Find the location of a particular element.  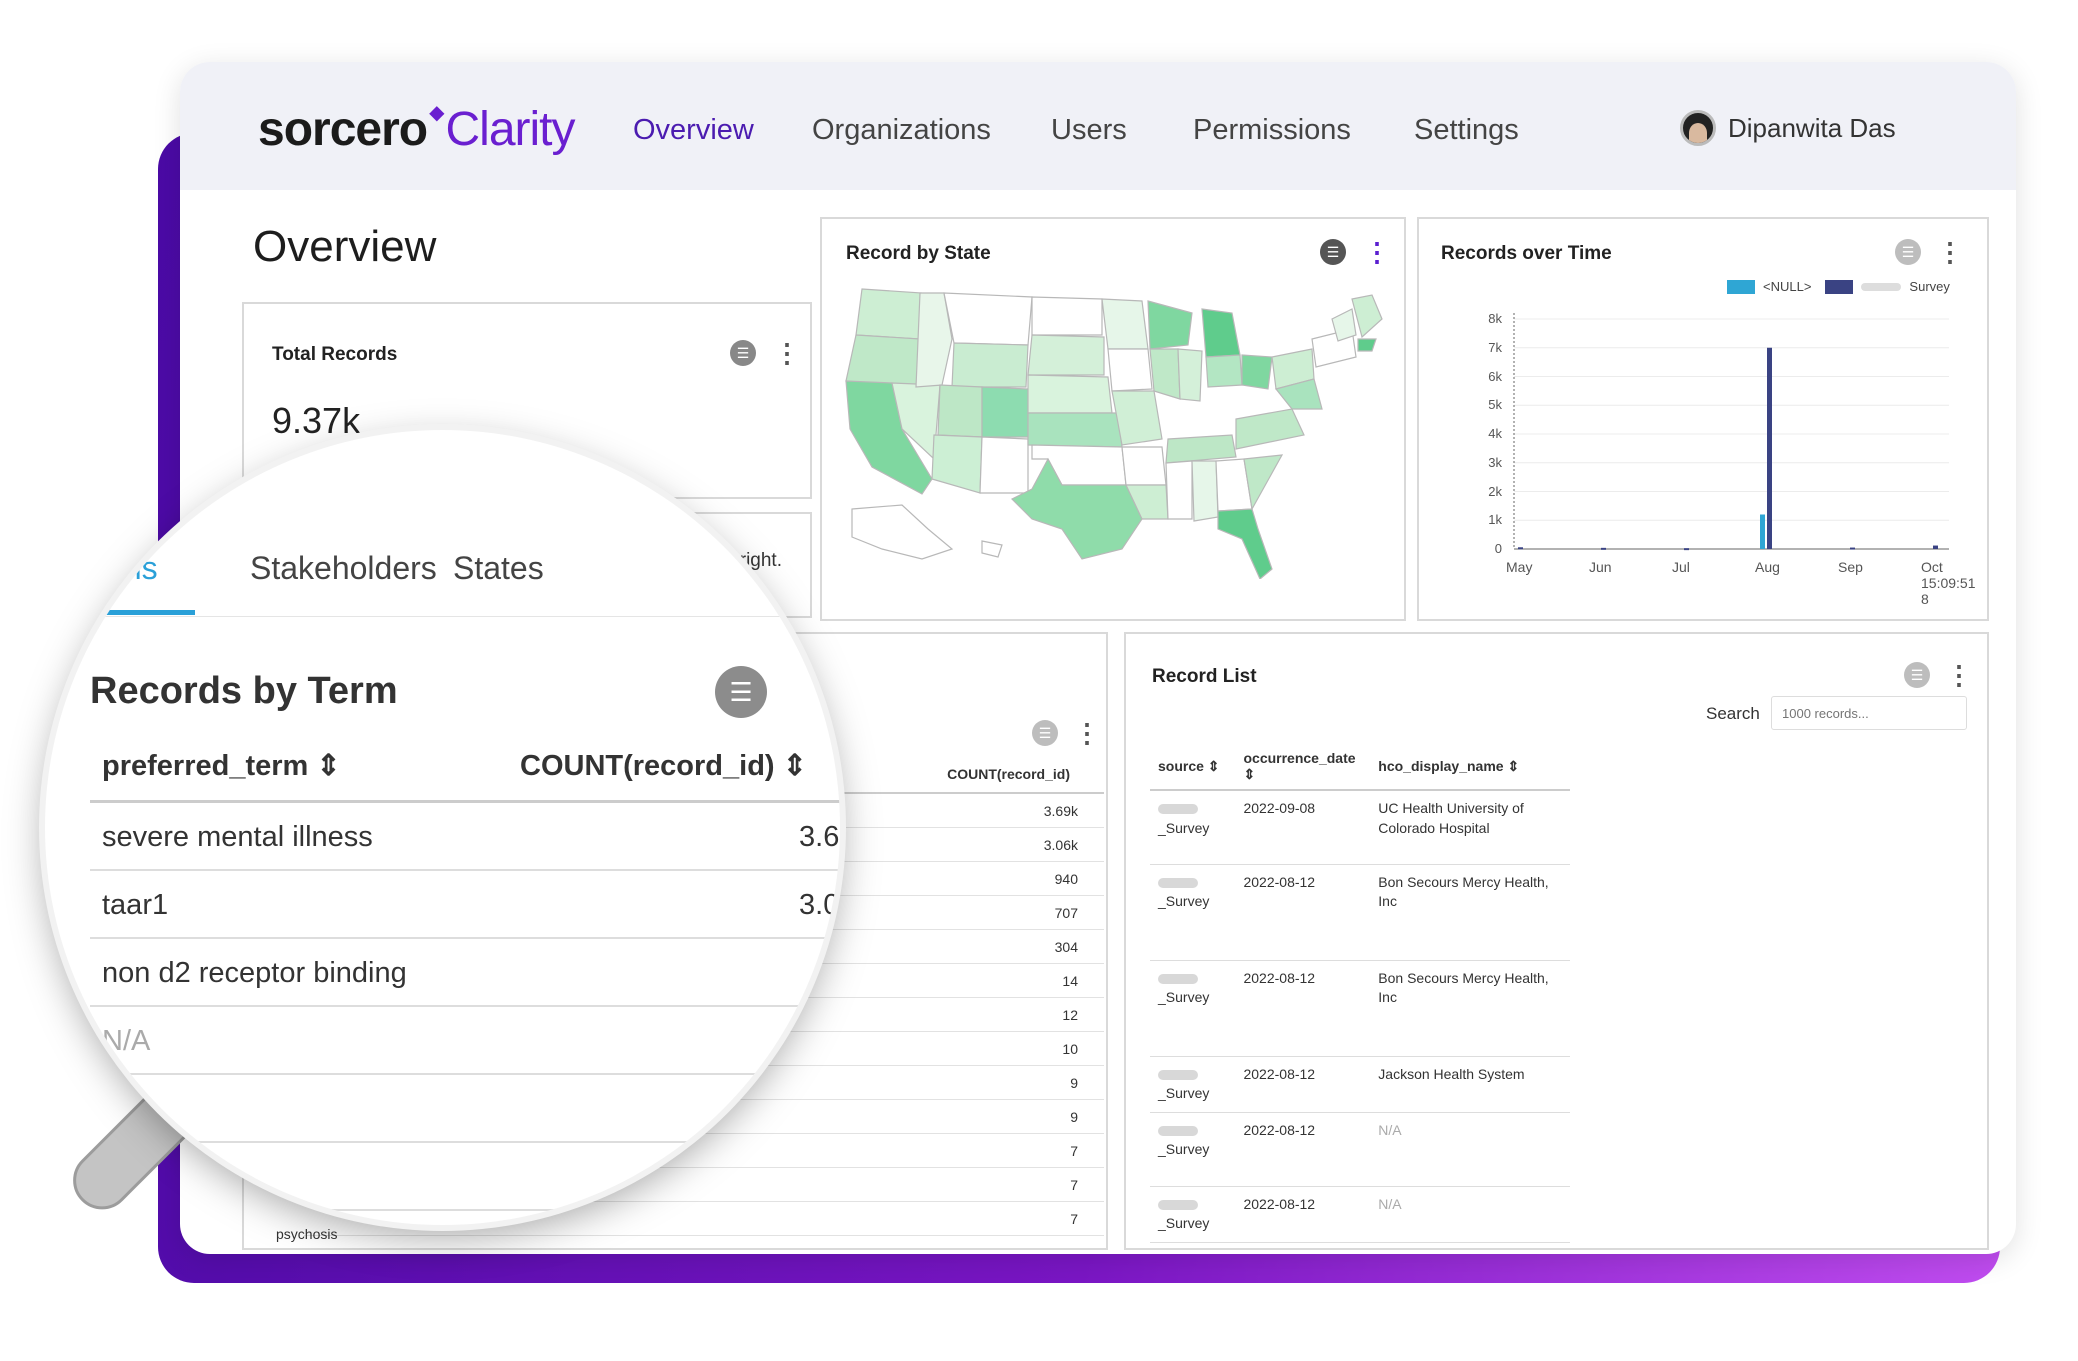

cell-occurrence-date: 2022-09-08 is located at coordinates (1303, 827).